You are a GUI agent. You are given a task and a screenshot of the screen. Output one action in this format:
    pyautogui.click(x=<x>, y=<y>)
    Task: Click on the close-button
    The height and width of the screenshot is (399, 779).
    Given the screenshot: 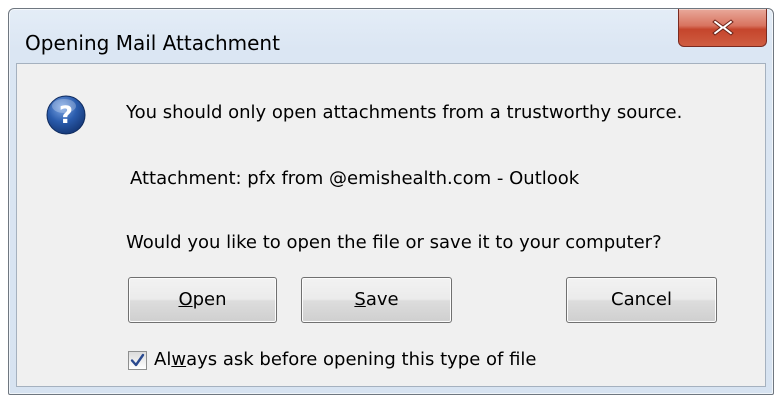 What is the action you would take?
    pyautogui.click(x=722, y=28)
    